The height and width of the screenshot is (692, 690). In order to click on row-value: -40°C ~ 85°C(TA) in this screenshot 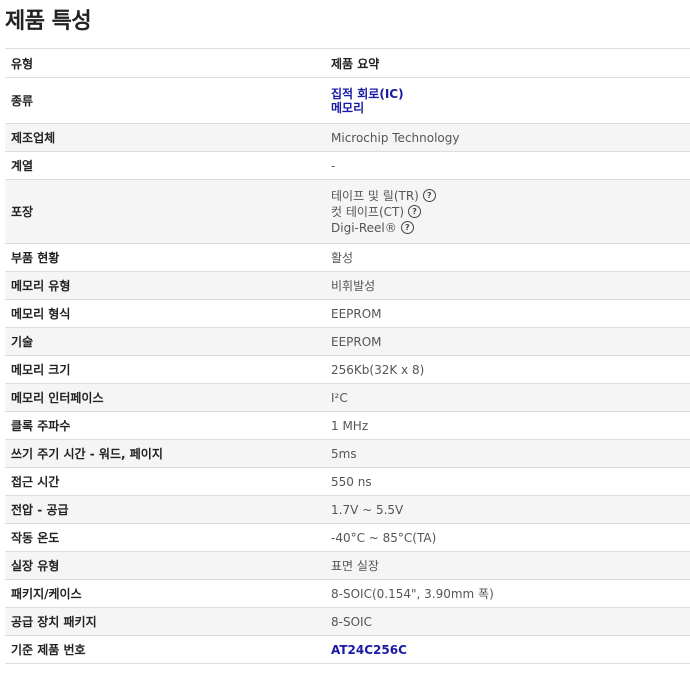, I will do `click(507, 537)`.